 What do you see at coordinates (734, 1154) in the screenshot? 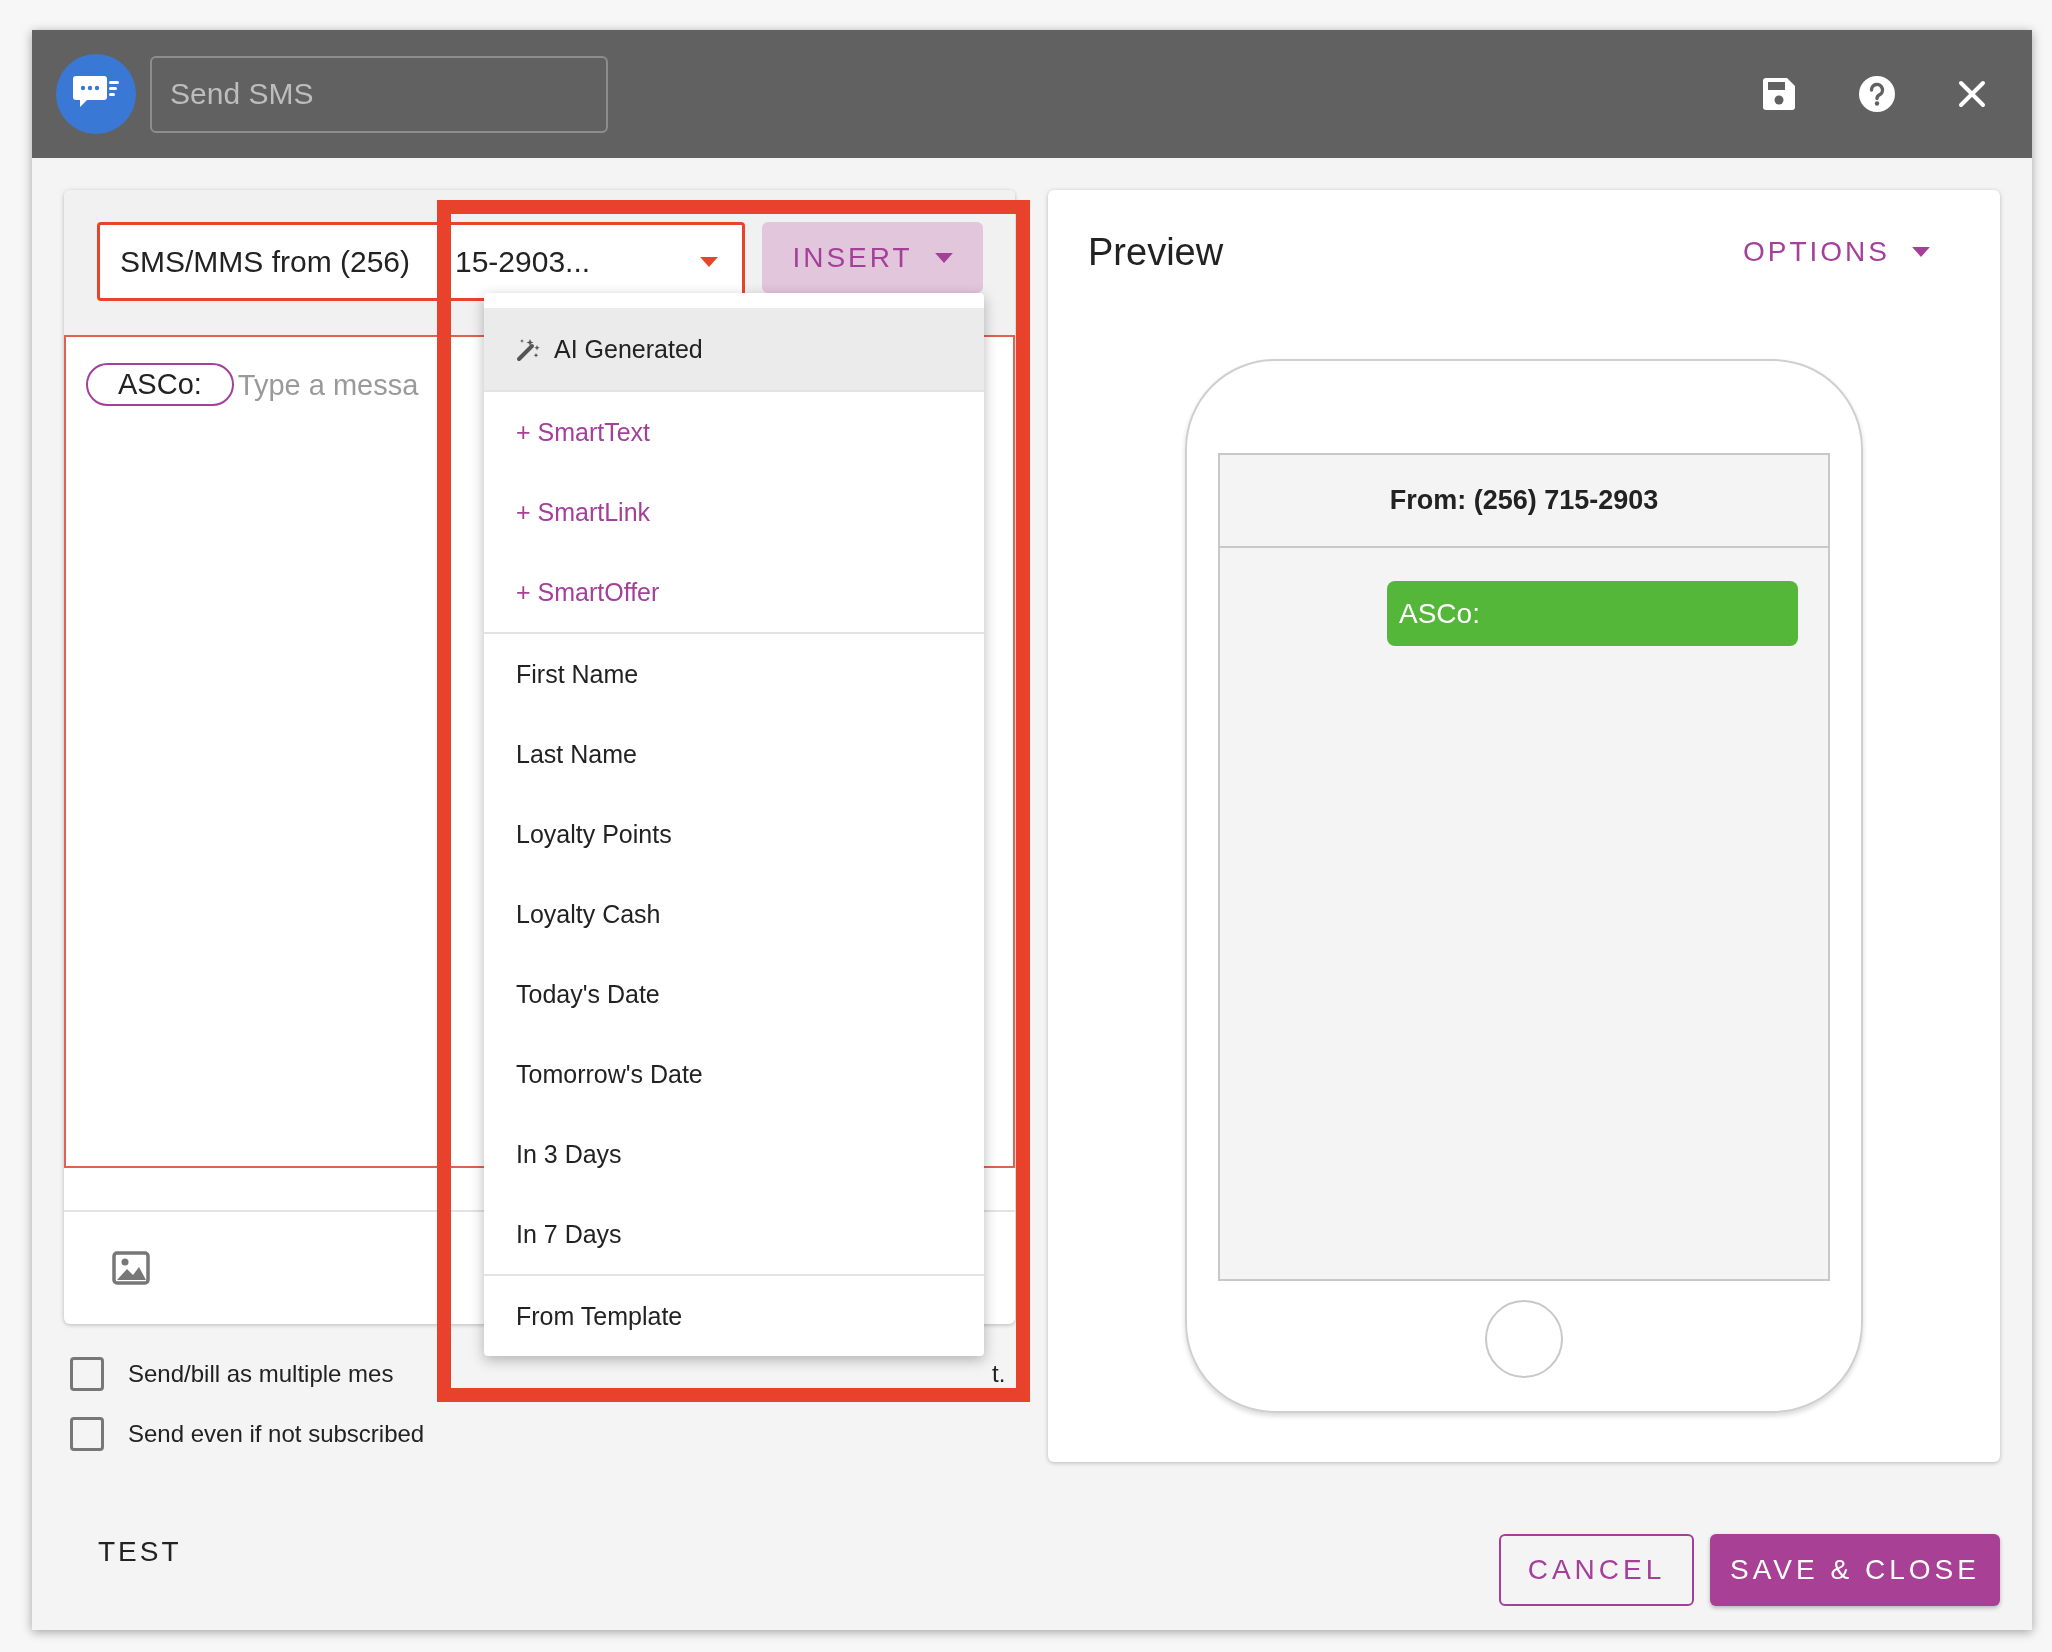
I see `menu-item: In 3 Days` at bounding box center [734, 1154].